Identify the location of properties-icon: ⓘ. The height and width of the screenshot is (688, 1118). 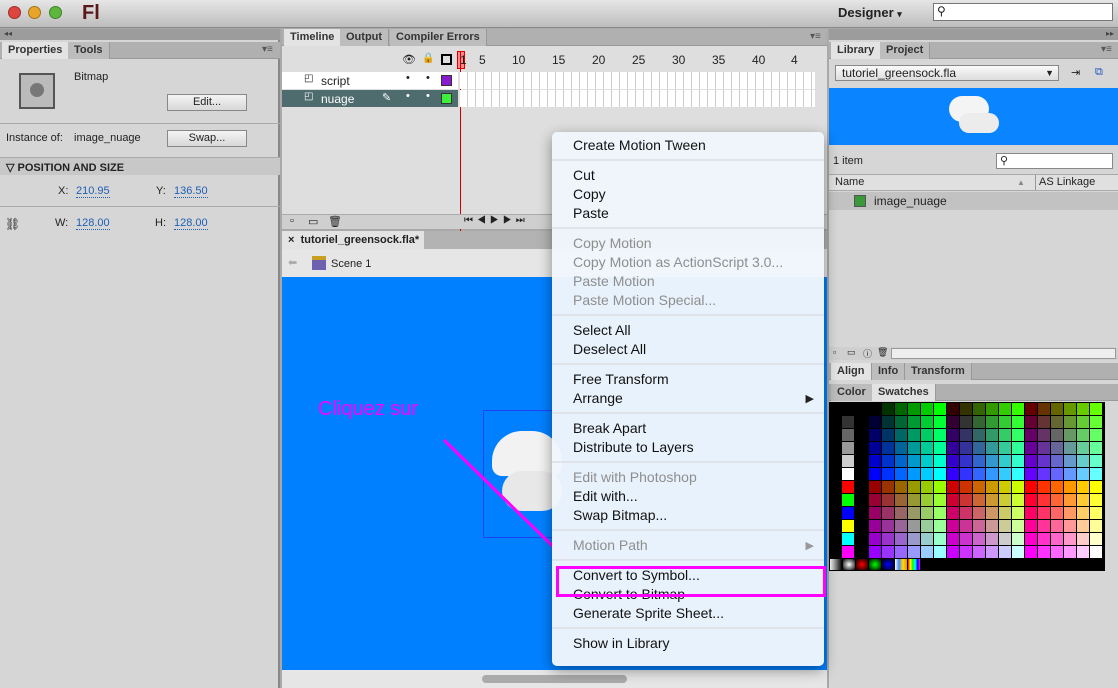
(867, 353).